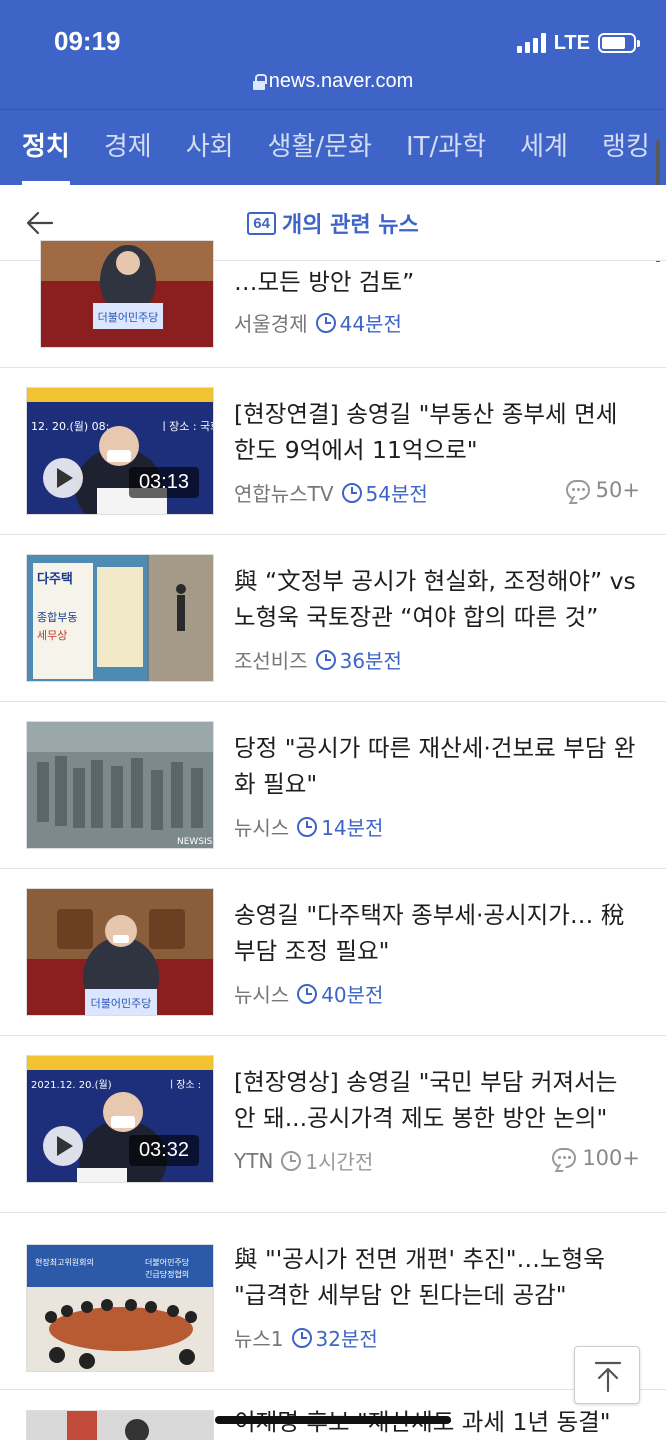 This screenshot has height=1440, width=666. Describe the element at coordinates (186, 426) in the screenshot. I see `svg-text: ㅣ장소 : 국회` at that location.